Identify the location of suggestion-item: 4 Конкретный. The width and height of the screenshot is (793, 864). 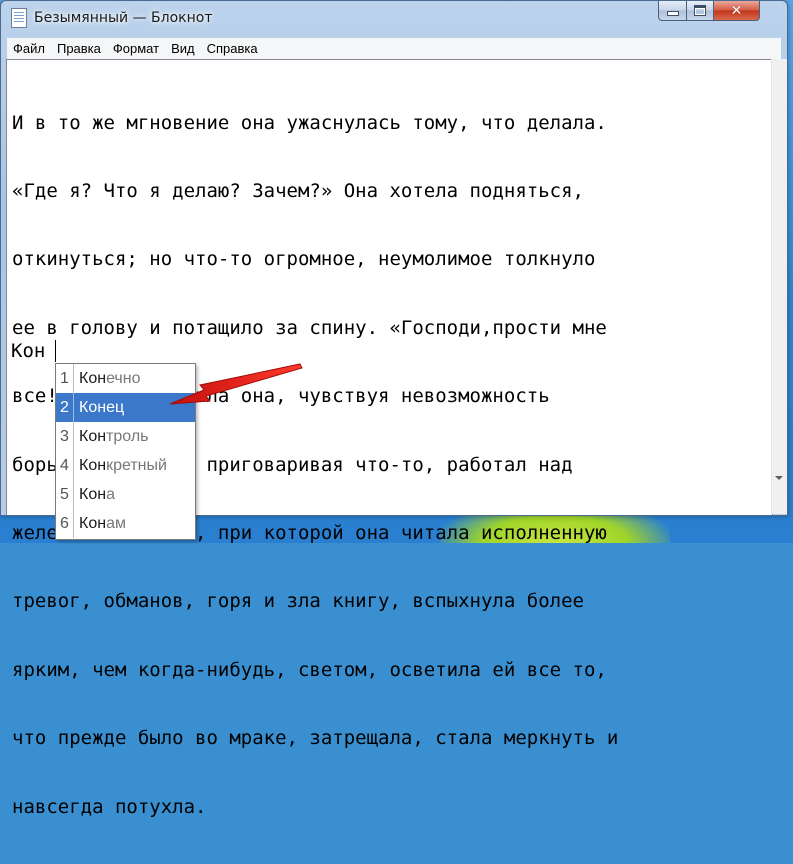
(125, 465).